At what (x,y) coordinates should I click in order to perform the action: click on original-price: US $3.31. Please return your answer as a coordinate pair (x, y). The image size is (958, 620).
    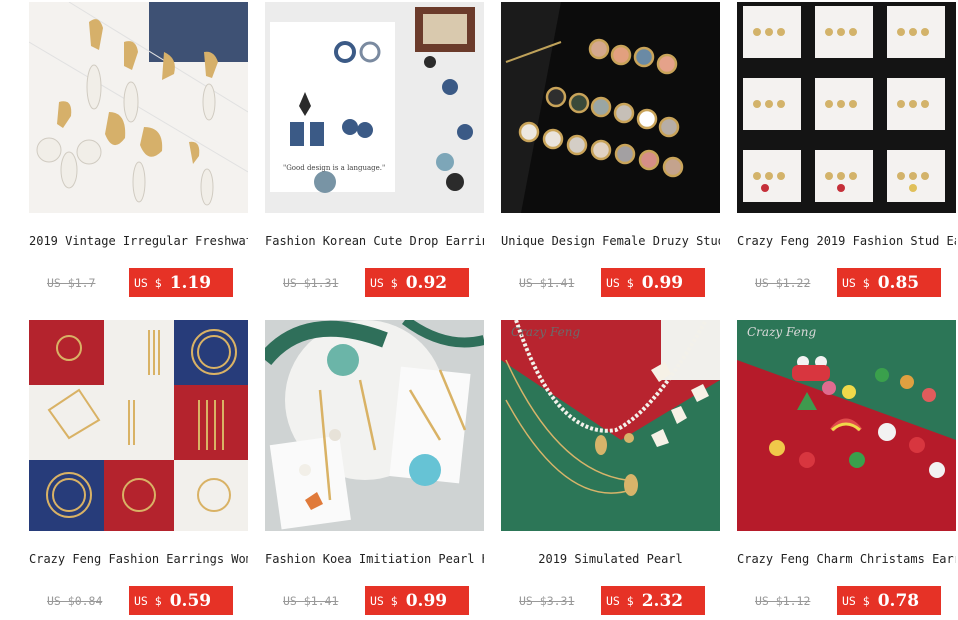
    Looking at the image, I should click on (547, 601).